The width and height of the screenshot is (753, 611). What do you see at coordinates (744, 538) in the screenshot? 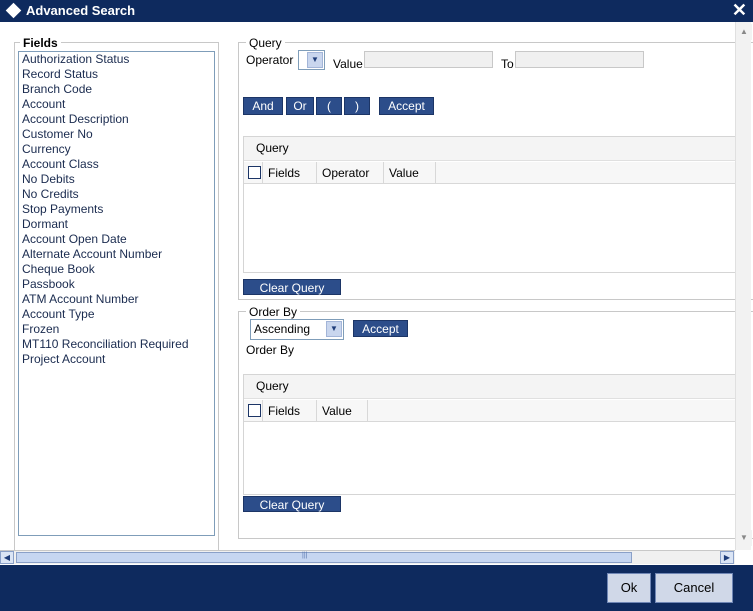
I see `scroll-down-icon: ▼` at bounding box center [744, 538].